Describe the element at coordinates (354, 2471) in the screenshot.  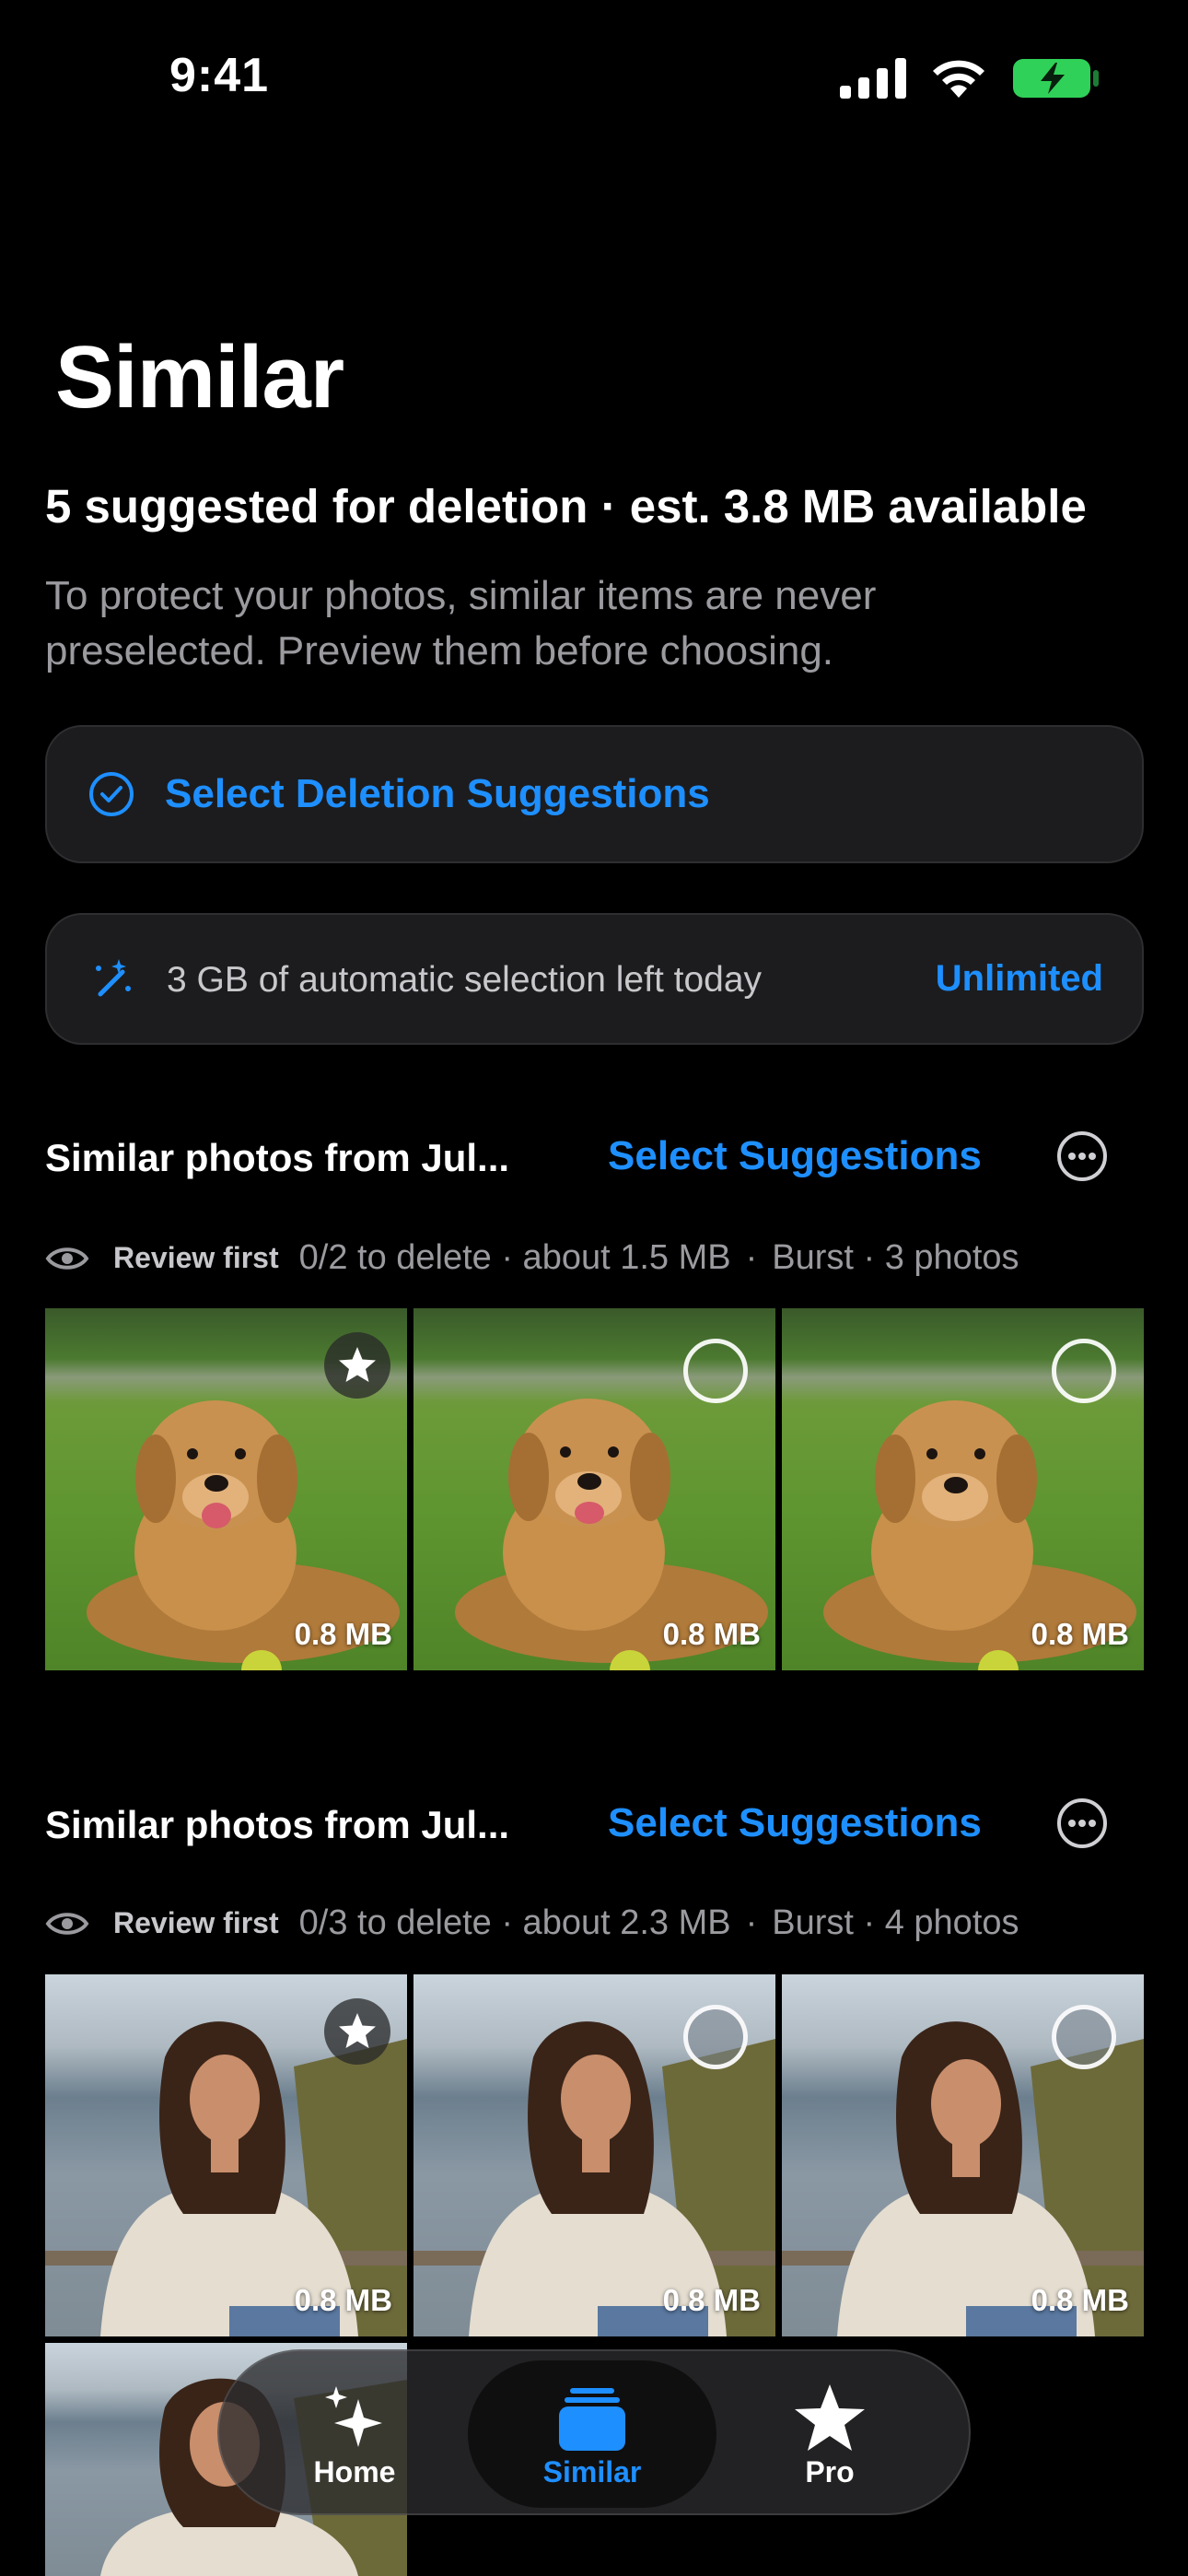
I see `tab-label: Home` at that location.